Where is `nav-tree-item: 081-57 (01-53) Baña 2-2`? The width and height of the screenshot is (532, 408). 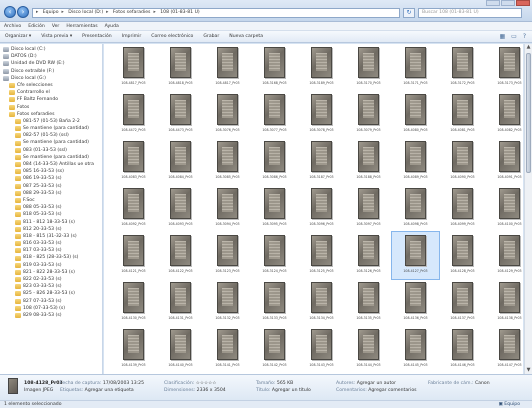 nav-tree-item: 081-57 (01-53) Baña 2-2 is located at coordinates (51, 121).